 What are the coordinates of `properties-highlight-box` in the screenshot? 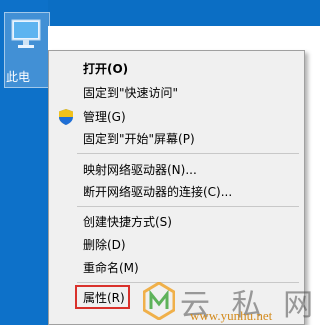 It's located at (102, 297).